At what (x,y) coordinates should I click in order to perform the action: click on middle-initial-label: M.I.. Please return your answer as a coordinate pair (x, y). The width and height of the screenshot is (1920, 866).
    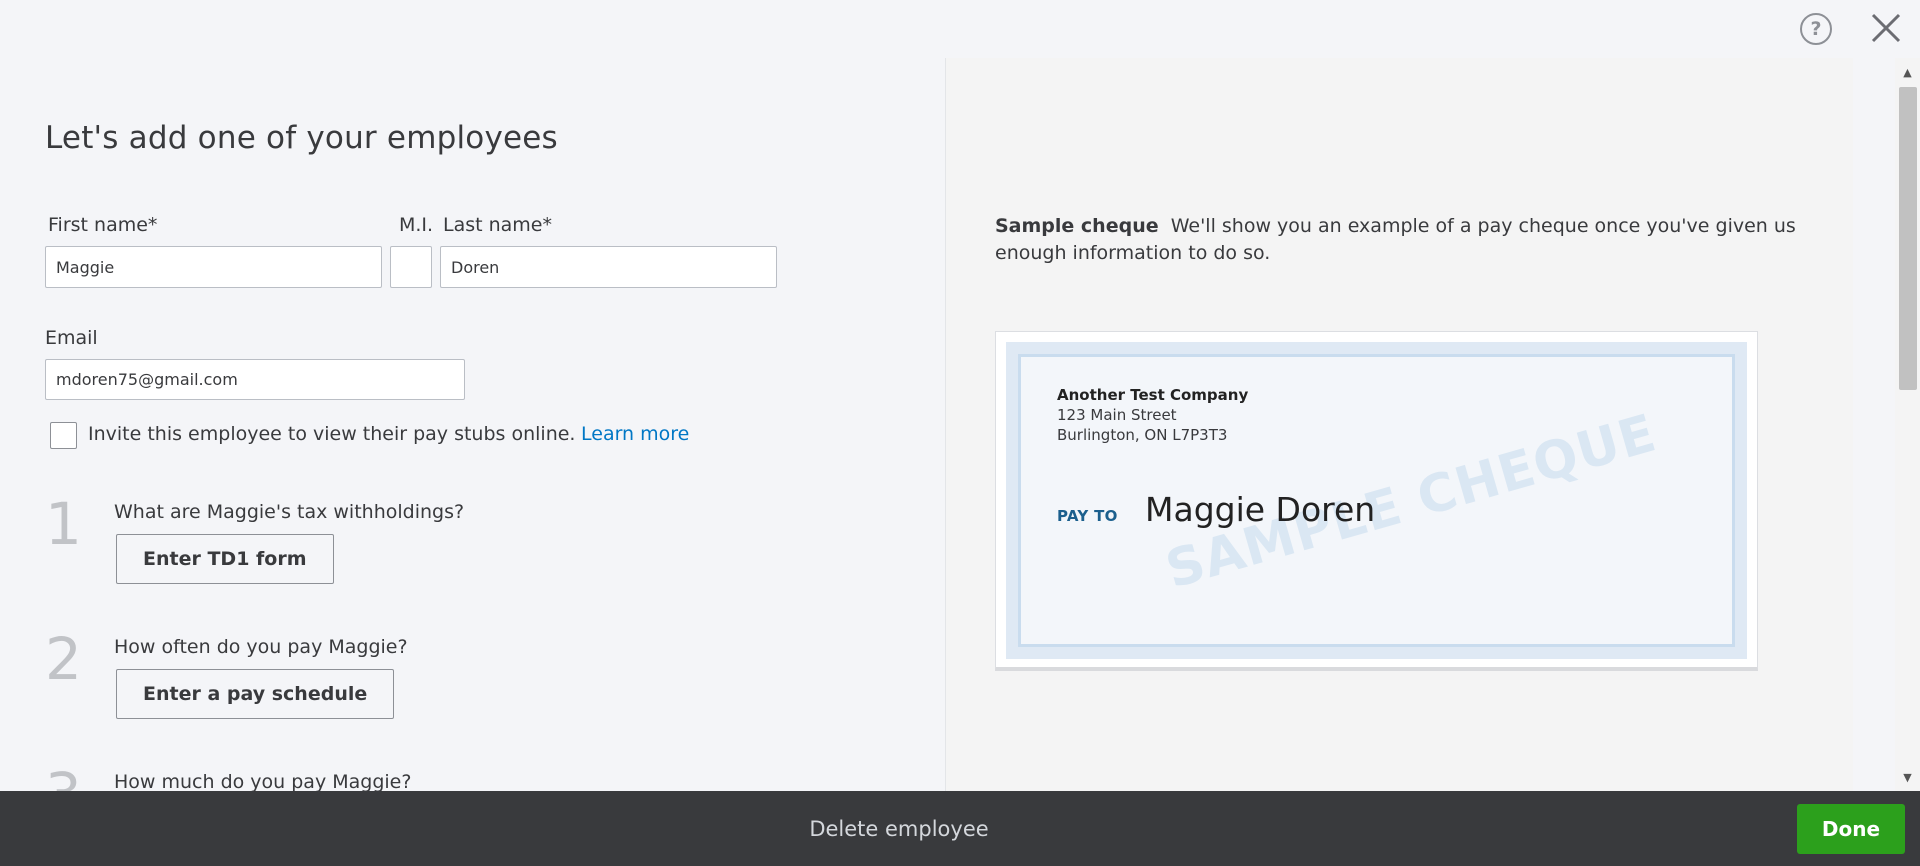
    Looking at the image, I should click on (416, 225).